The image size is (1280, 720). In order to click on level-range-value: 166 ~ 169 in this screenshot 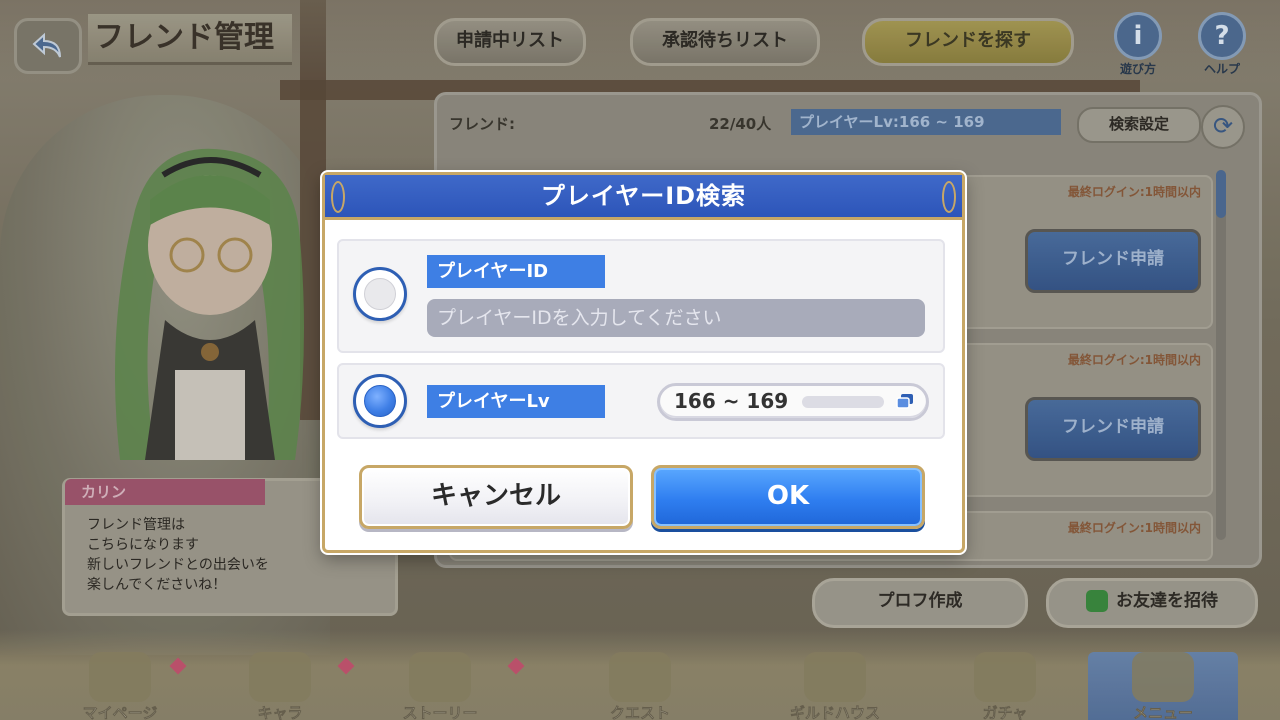, I will do `click(731, 401)`.